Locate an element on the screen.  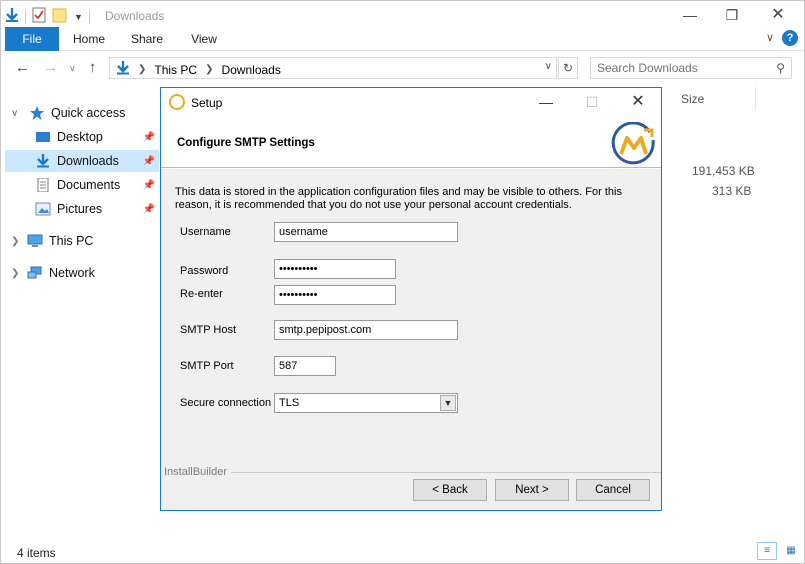
sidebar-item-desktop: Desktop 📌 is located at coordinates (97, 137).